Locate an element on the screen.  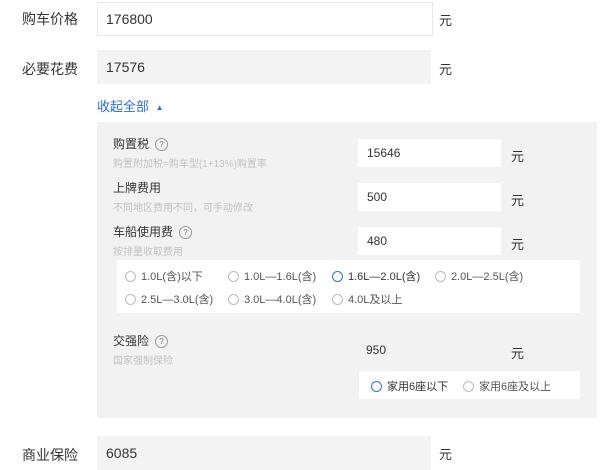
displacement-option: 2.0L—2.5L(含) is located at coordinates (479, 276).